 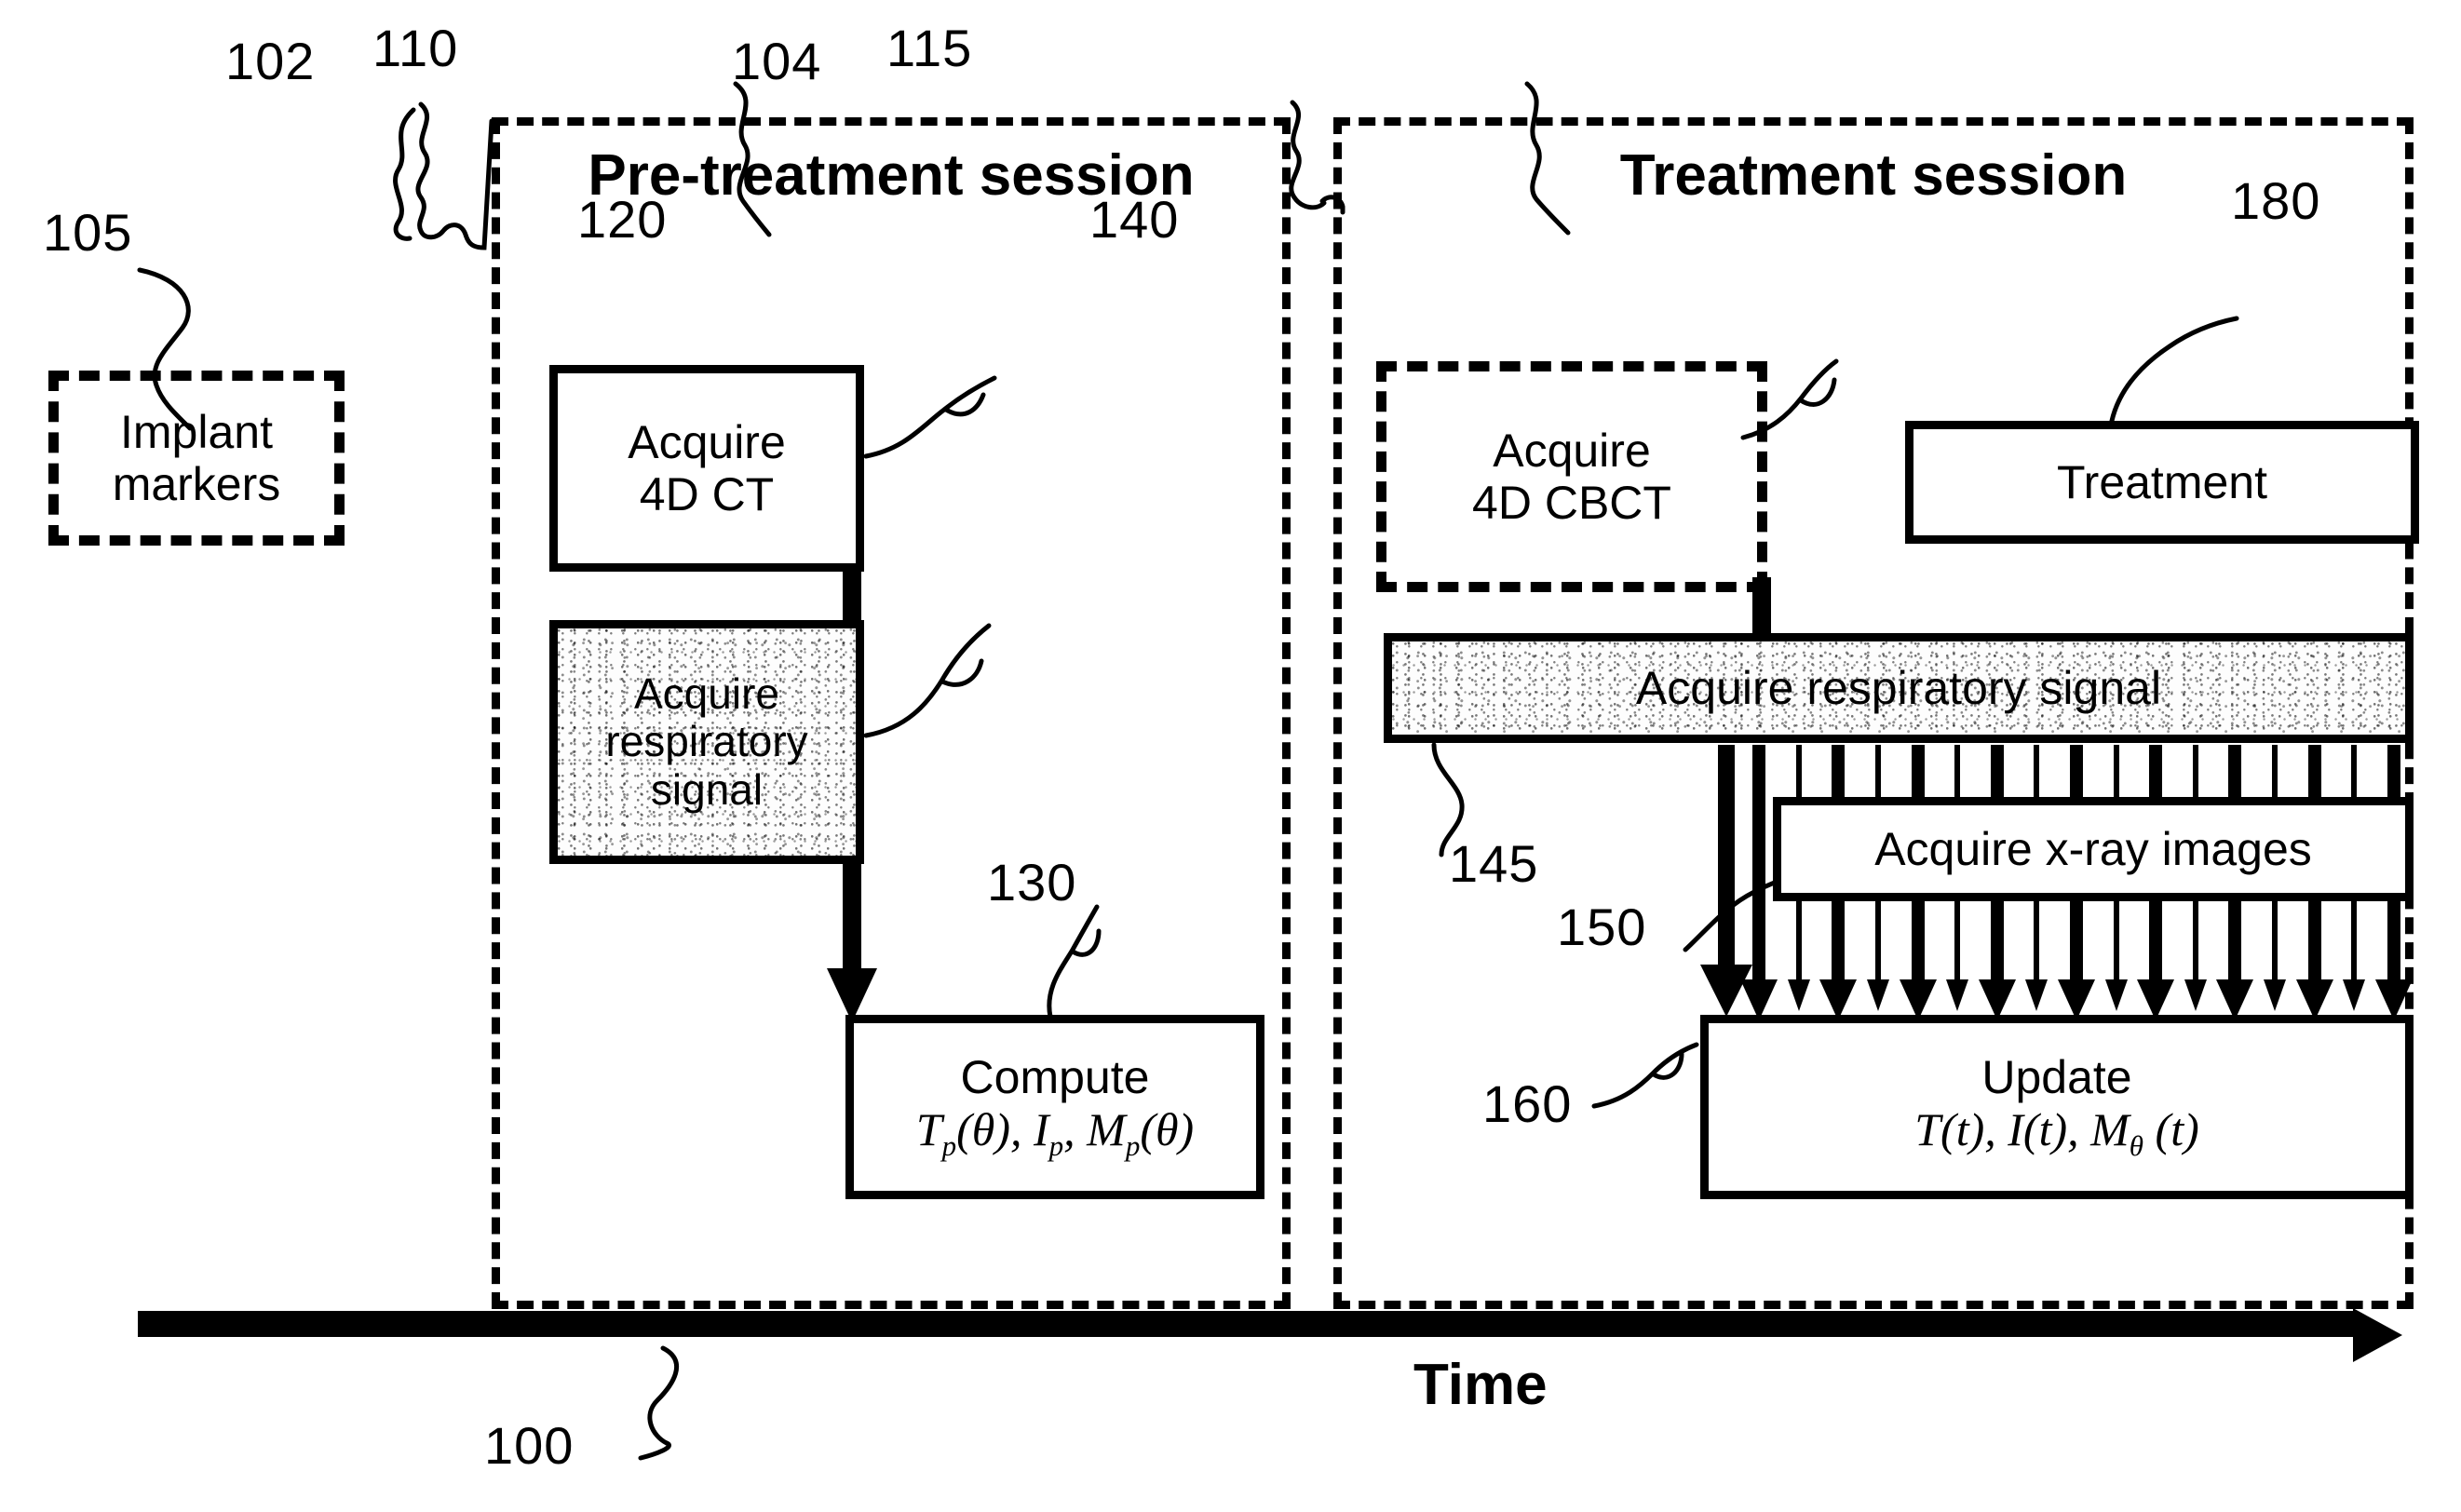 What do you see at coordinates (2377, 1335) in the screenshot?
I see `time-axis-arrowhead` at bounding box center [2377, 1335].